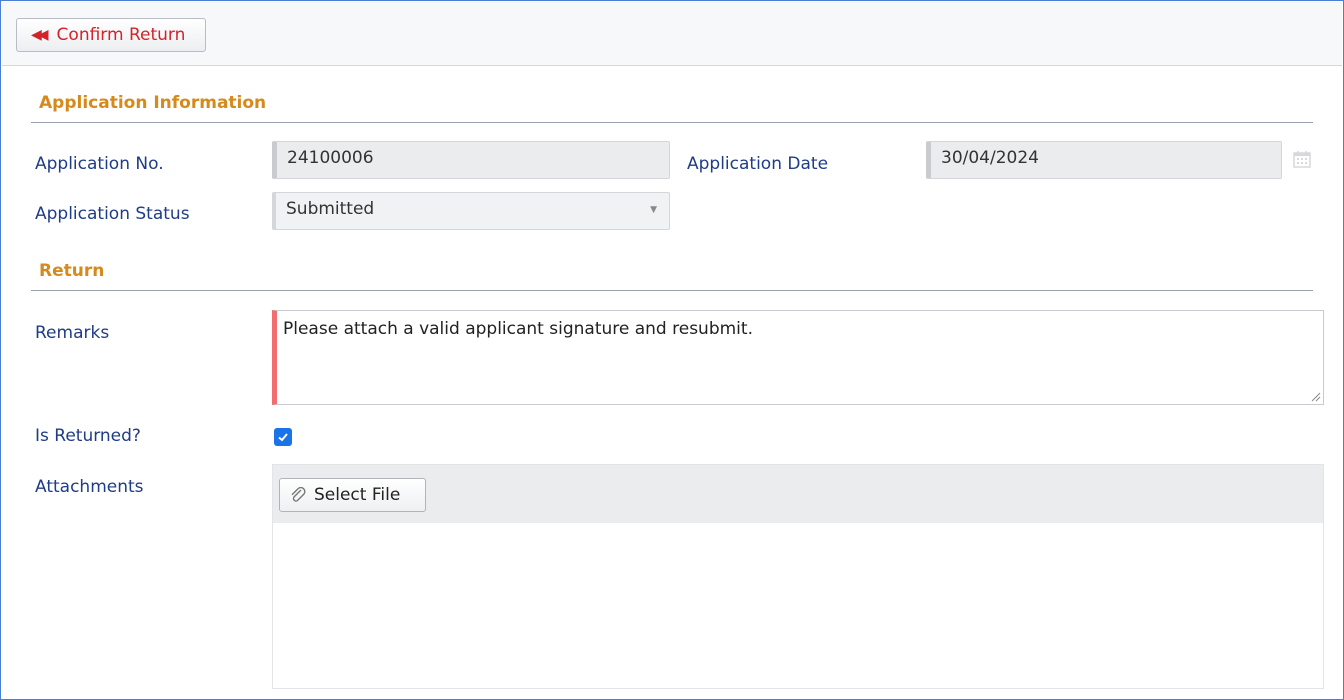 This screenshot has height=700, width=1344. What do you see at coordinates (471, 160) in the screenshot?
I see `application-no-field: 24100006` at bounding box center [471, 160].